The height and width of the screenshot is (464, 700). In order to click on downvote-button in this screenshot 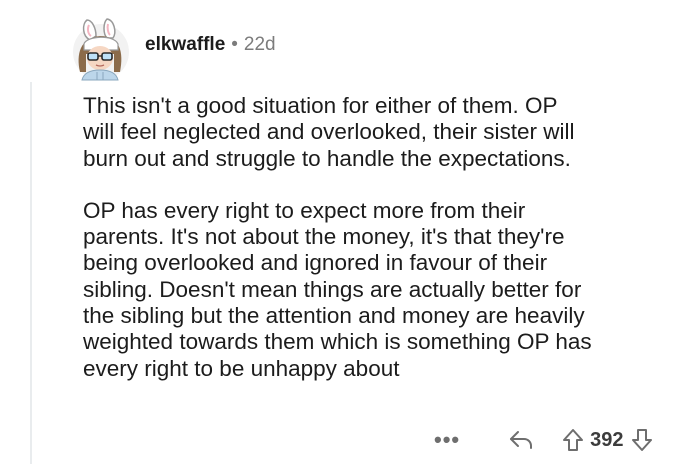, I will do `click(642, 440)`.